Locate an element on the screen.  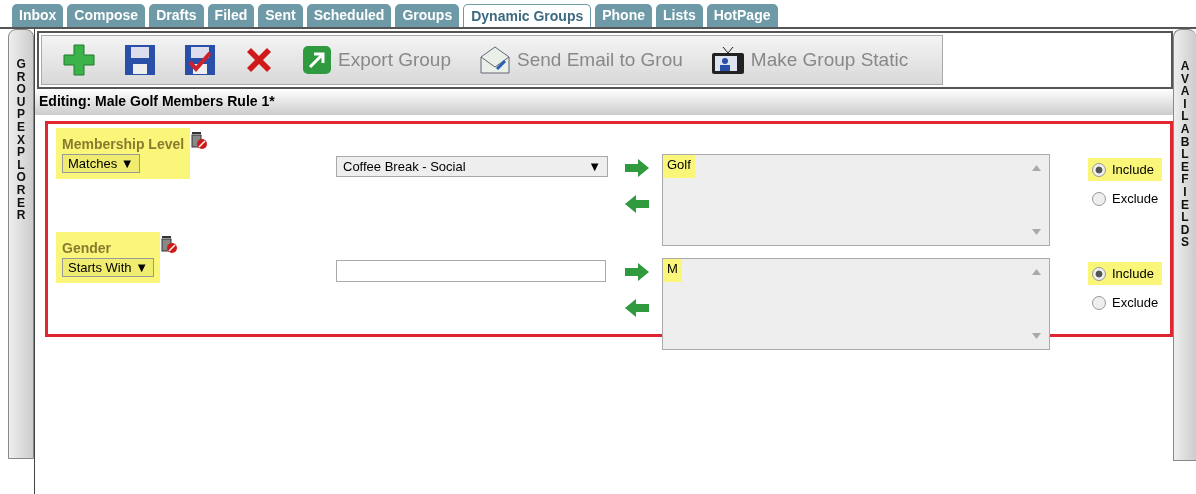
list-item: M is located at coordinates (672, 270).